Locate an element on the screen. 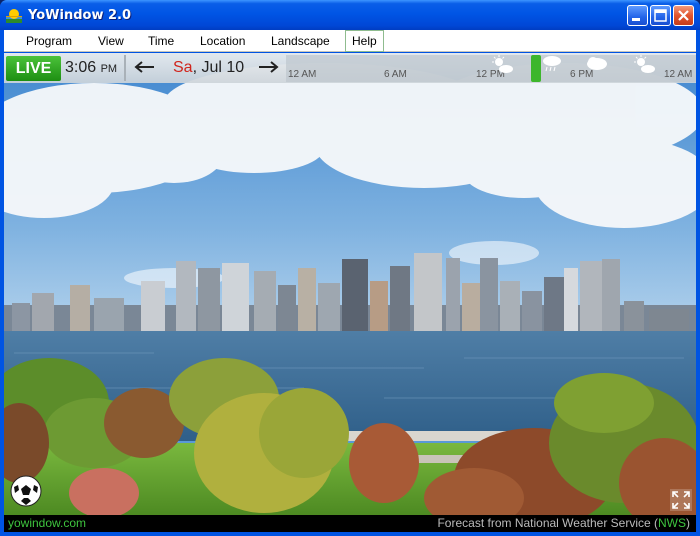 The image size is (700, 536). maximize-button is located at coordinates (660, 15).